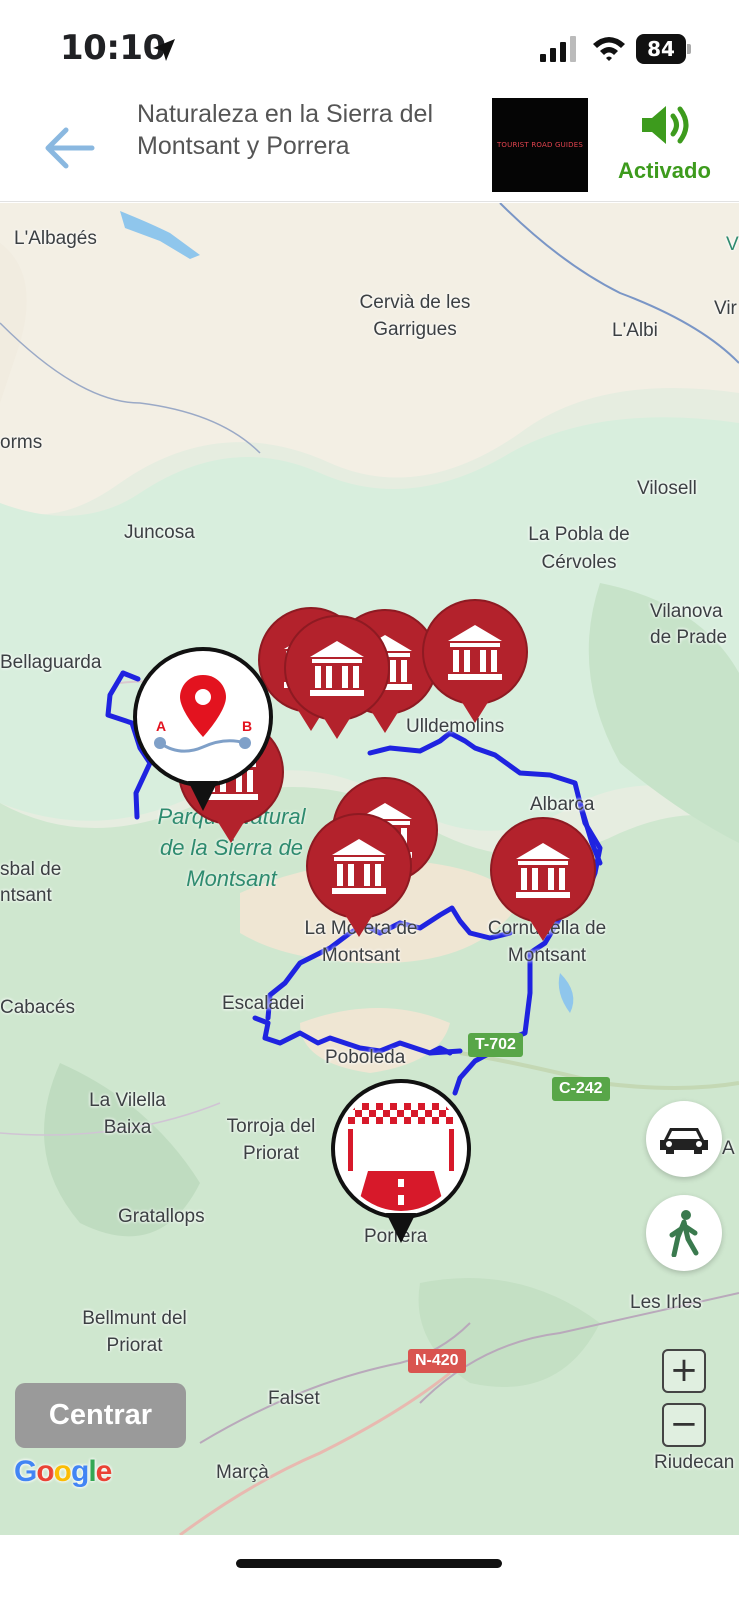 The height and width of the screenshot is (1600, 739). I want to click on place-label: Vilanova de Prade, so click(689, 624).